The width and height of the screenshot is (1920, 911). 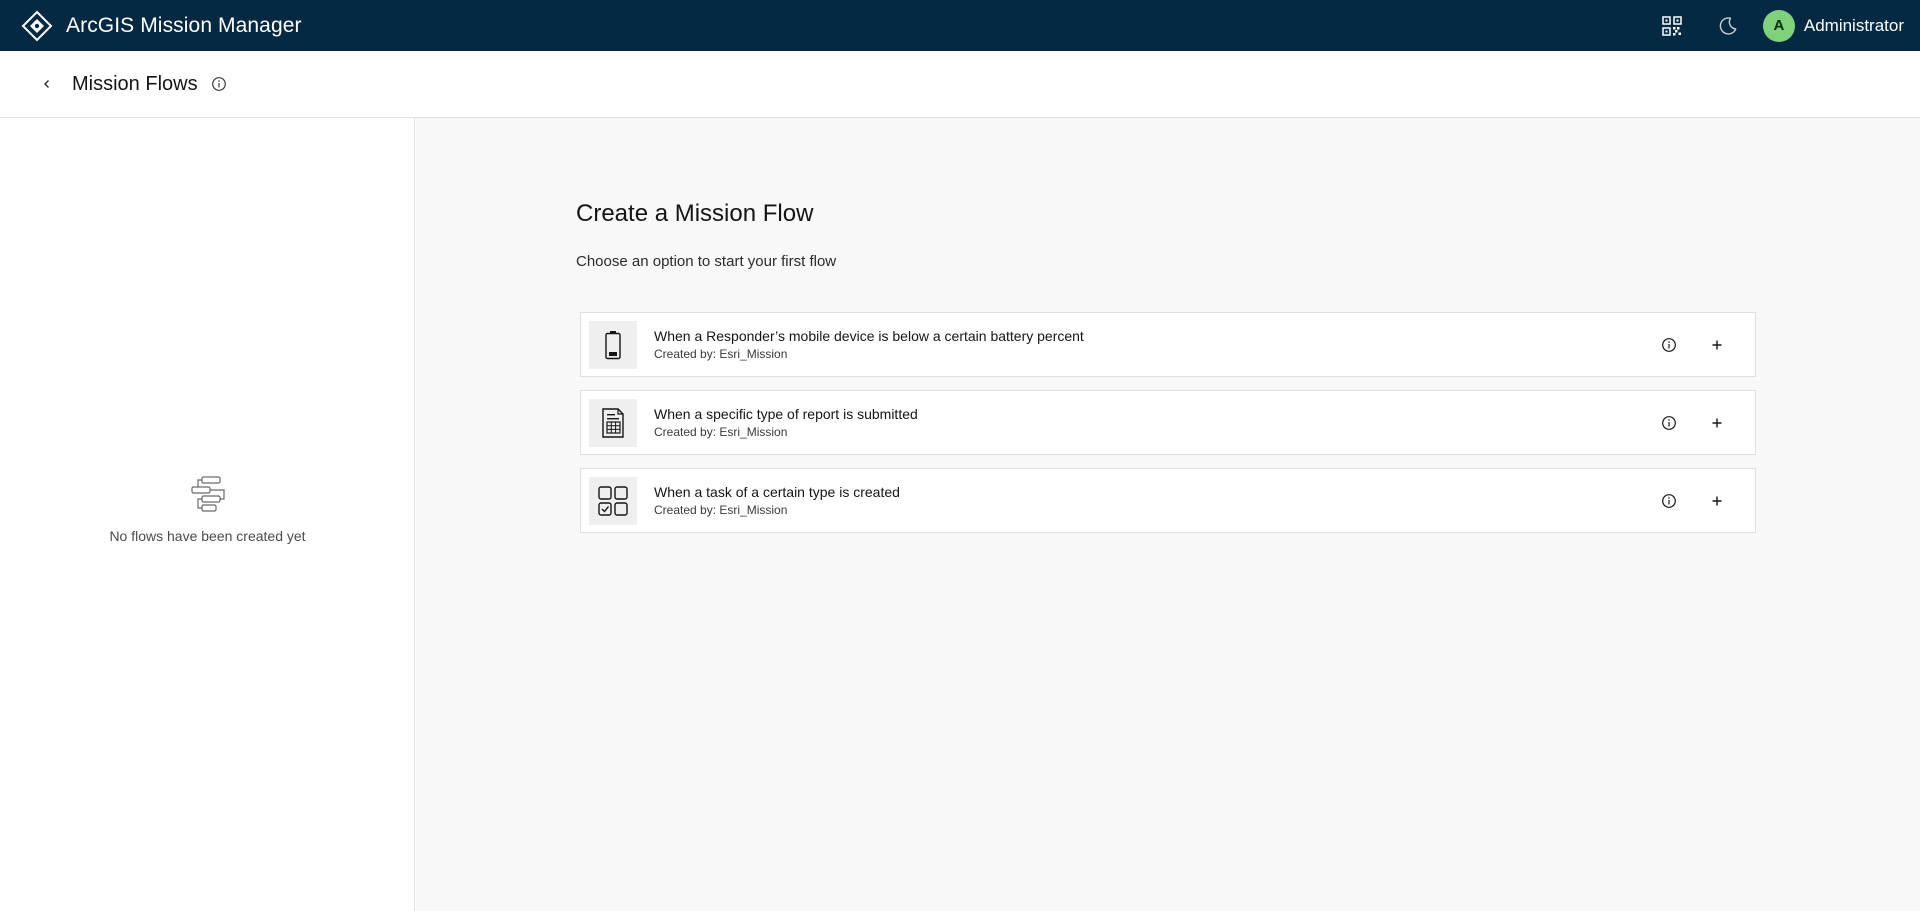 I want to click on qr-code-icon, so click(x=1672, y=25).